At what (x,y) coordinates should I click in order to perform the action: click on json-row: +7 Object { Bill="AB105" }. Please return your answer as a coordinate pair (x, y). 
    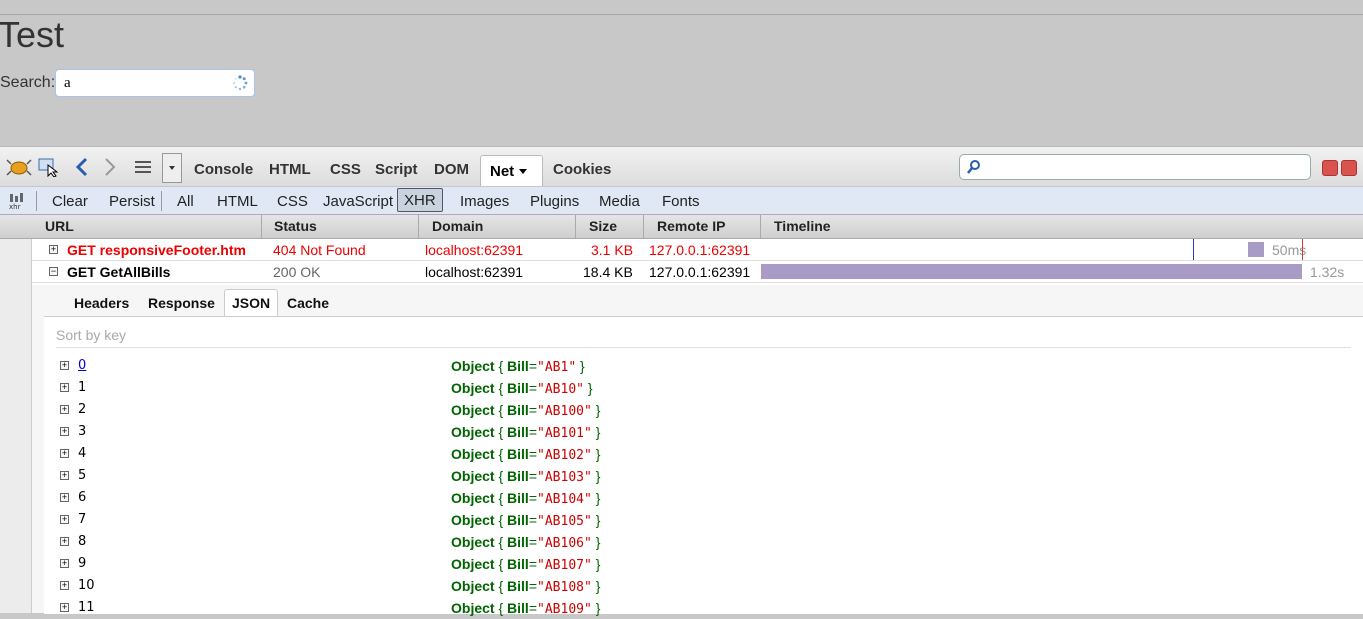
    Looking at the image, I should click on (703, 520).